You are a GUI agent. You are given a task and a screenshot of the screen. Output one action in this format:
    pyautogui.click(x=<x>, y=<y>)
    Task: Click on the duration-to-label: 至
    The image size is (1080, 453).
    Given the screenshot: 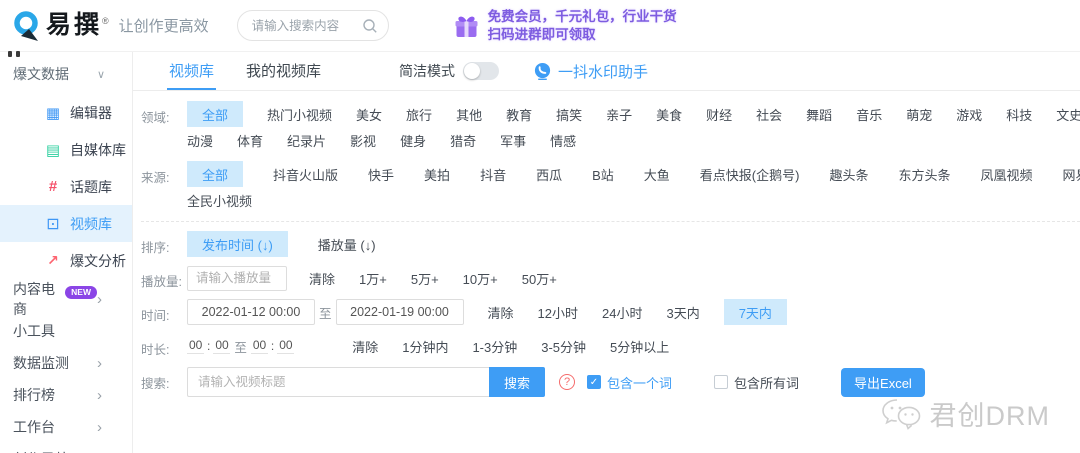 What is the action you would take?
    pyautogui.click(x=240, y=347)
    